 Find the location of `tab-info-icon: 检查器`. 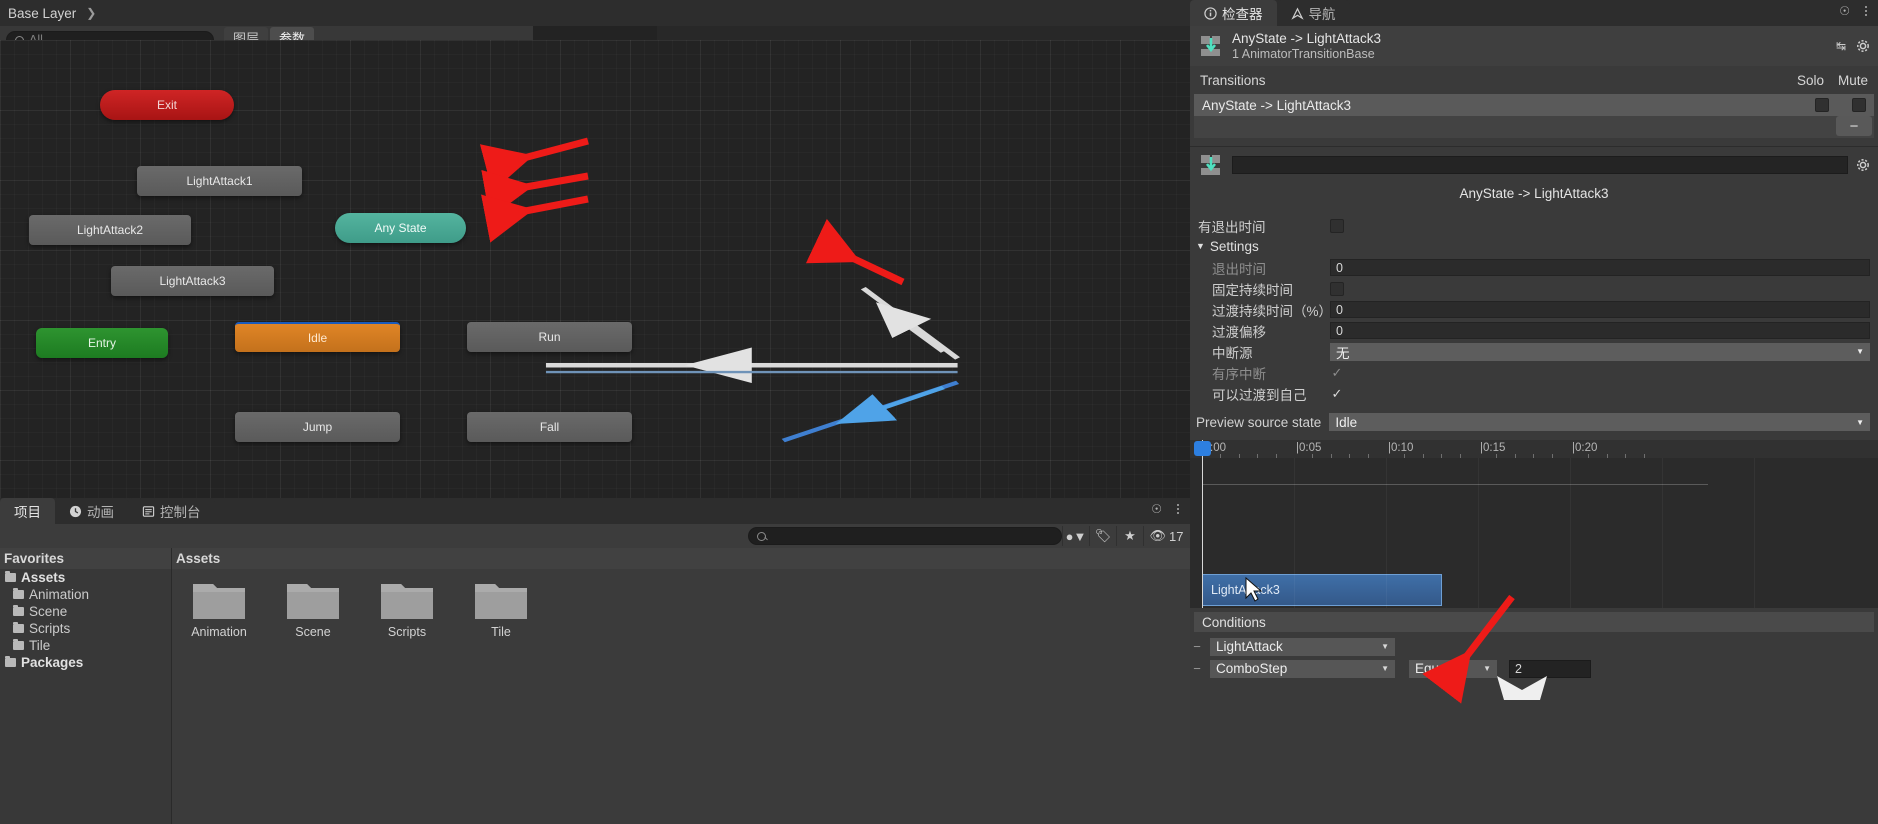

tab-info-icon: 检查器 is located at coordinates (1233, 13).